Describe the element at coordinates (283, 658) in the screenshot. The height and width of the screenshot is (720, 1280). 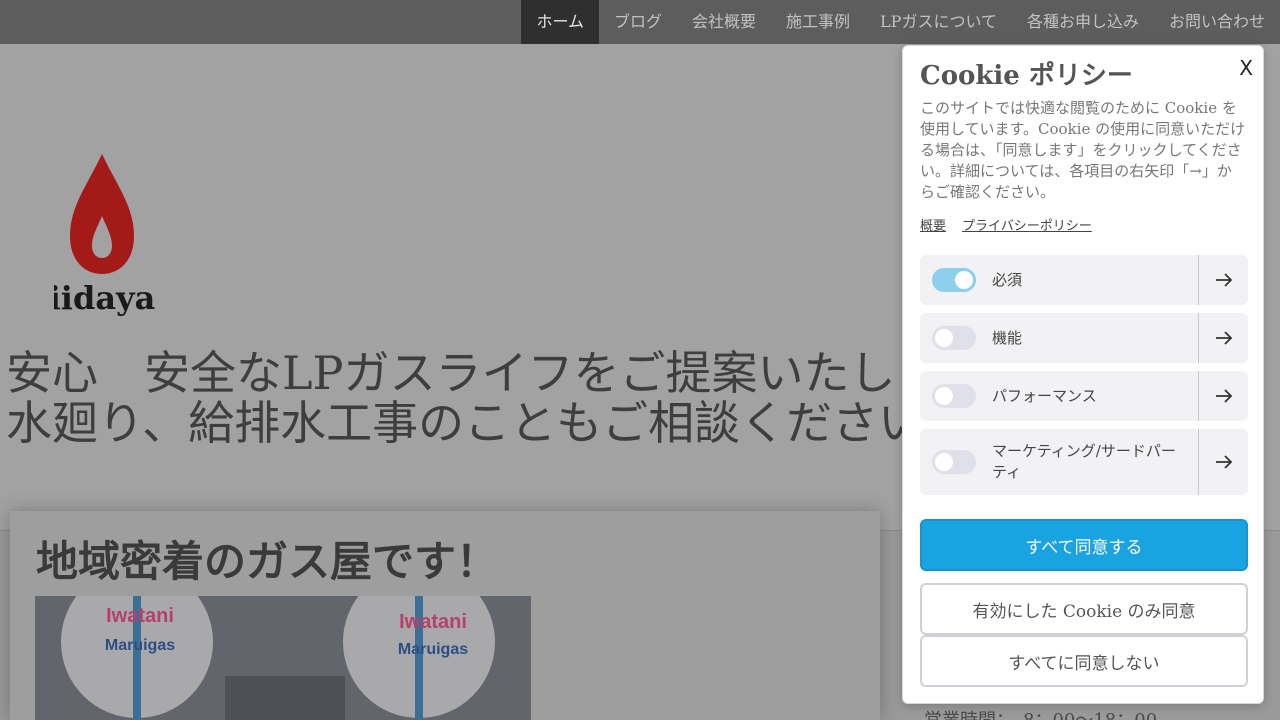
I see `gas-tanks-photo: Iwatani Maruigas Iwatani Maruigas` at that location.